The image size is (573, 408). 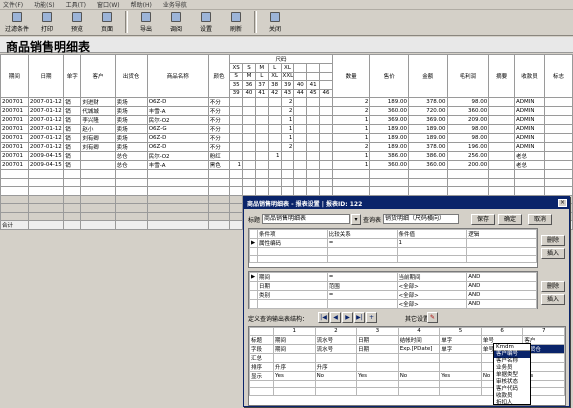 What do you see at coordinates (553, 253) in the screenshot?
I see `insert-condition-button: 插入` at bounding box center [553, 253].